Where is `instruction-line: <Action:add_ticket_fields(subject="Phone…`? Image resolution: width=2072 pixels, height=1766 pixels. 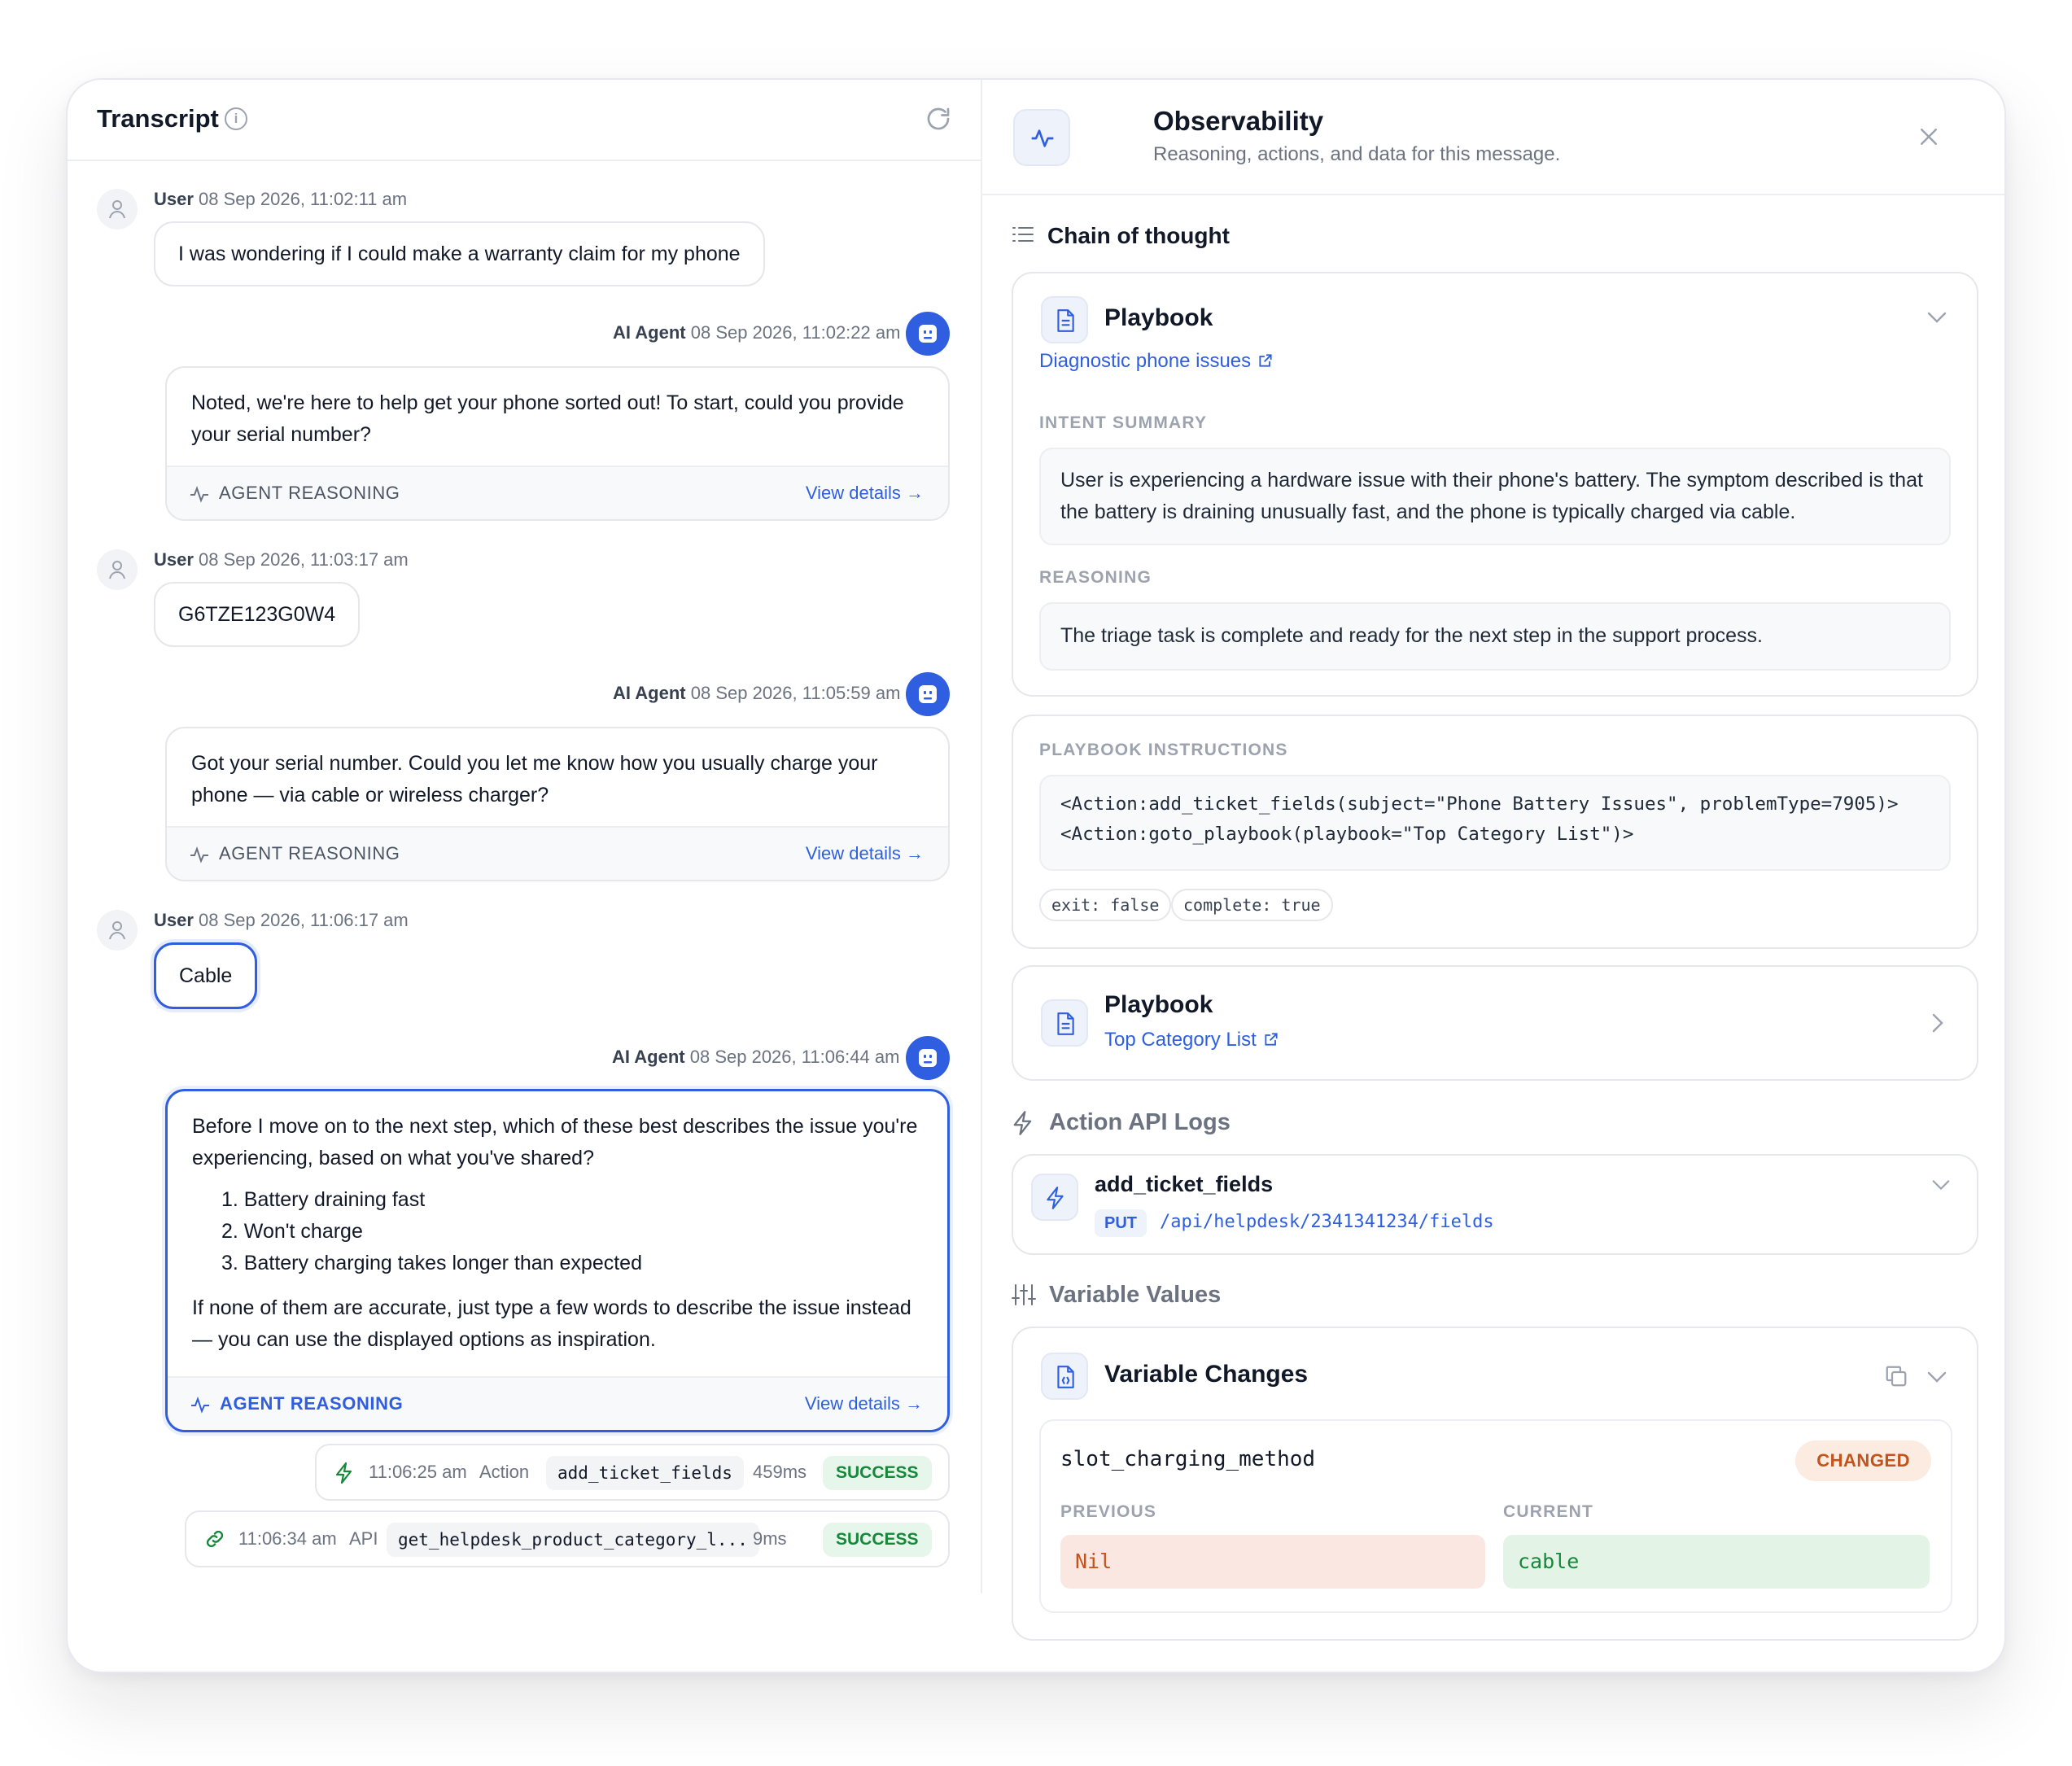
instruction-line: <Action:add_ticket_fields(subject="Phone… is located at coordinates (1479, 804).